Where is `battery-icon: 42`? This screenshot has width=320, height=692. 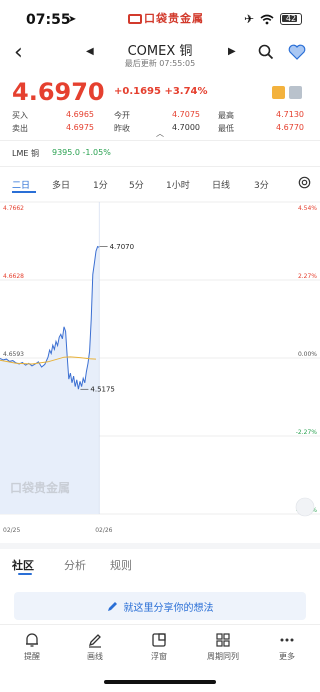 battery-icon: 42 is located at coordinates (291, 19).